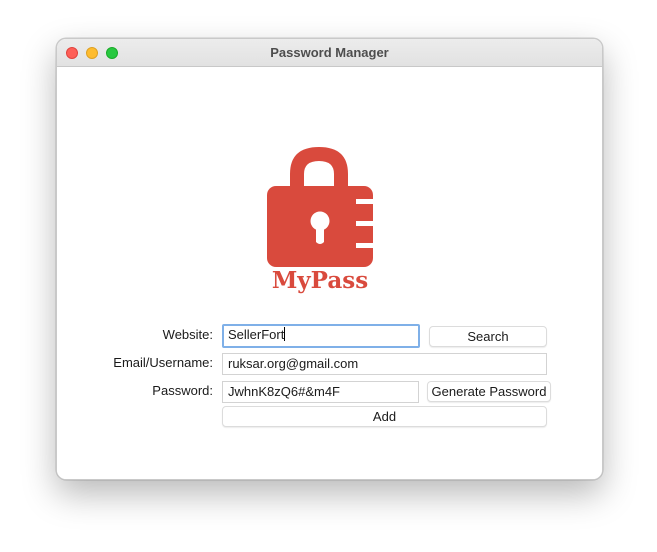 This screenshot has width=657, height=552. I want to click on generate-password-button: Generate Password, so click(489, 391).